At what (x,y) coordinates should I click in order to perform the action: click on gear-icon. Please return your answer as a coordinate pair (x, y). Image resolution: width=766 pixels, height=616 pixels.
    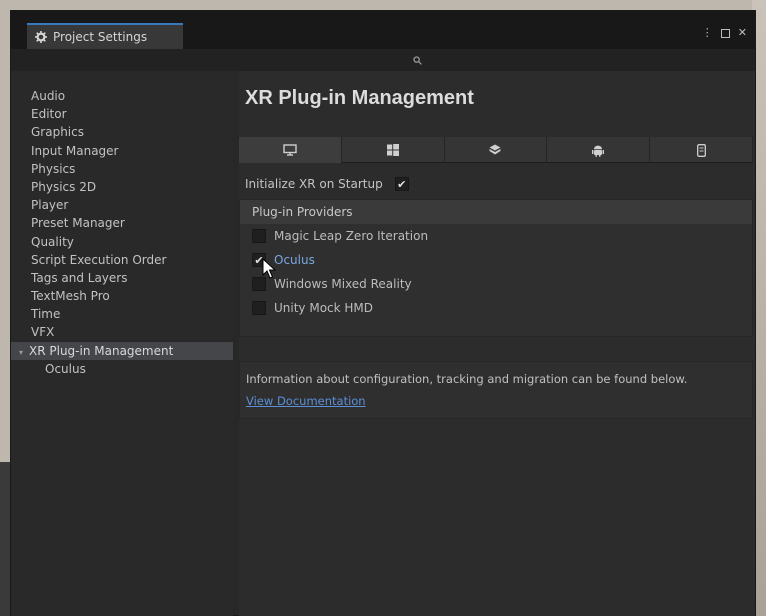
    Looking at the image, I should click on (41, 37).